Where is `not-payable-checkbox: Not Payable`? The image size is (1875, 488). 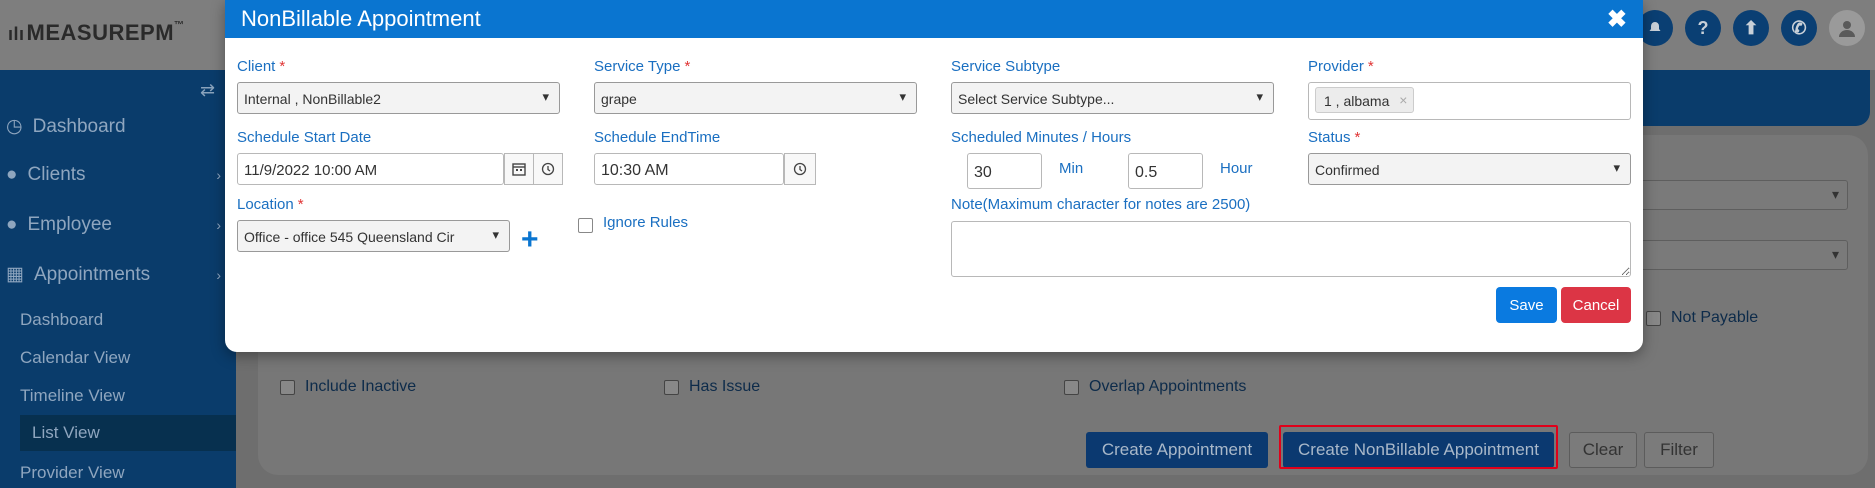
not-payable-checkbox: Not Payable is located at coordinates (1702, 318).